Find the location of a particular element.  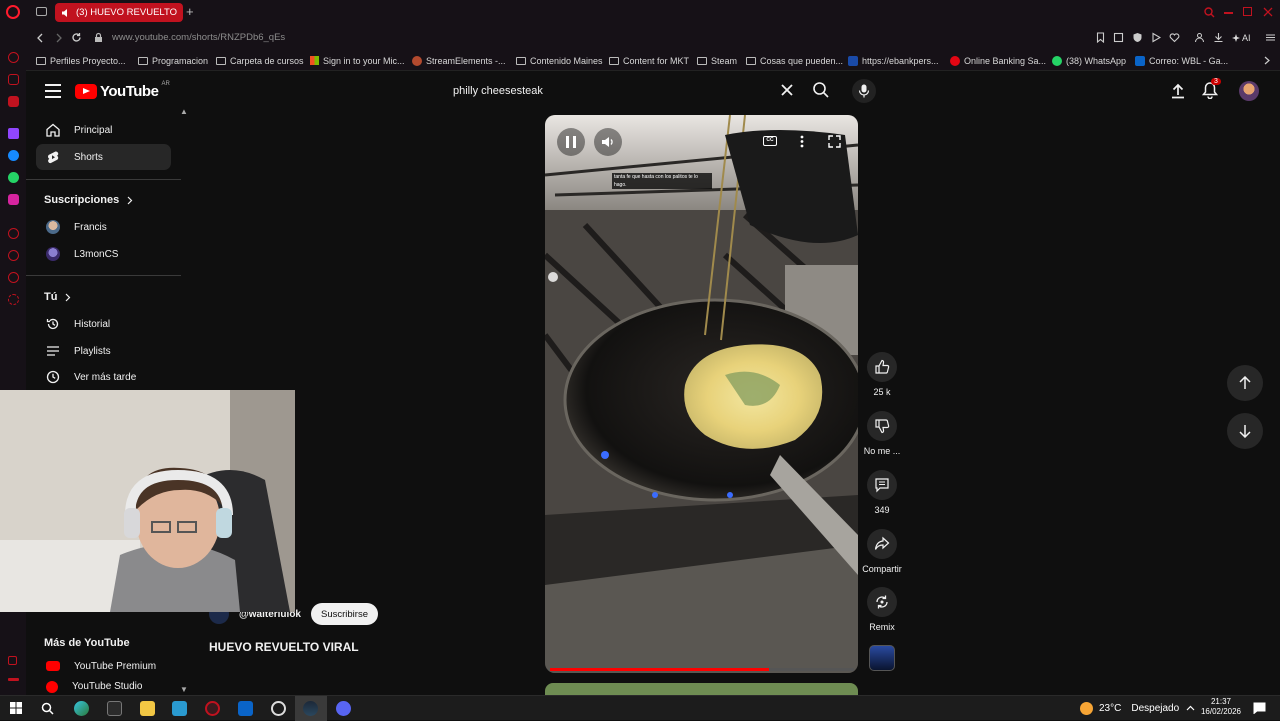

sidebar-scroll-down-icon: ▼ is located at coordinates (184, 689).